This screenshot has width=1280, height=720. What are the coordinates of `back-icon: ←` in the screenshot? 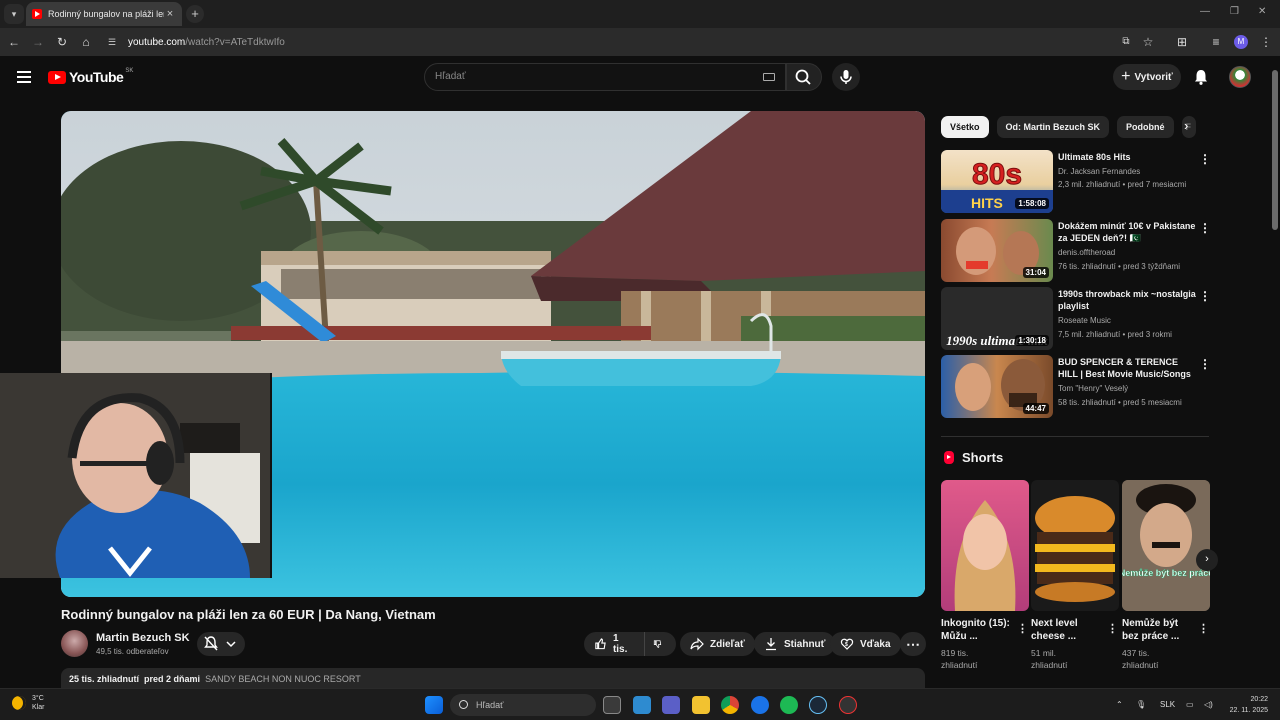 It's located at (14, 42).